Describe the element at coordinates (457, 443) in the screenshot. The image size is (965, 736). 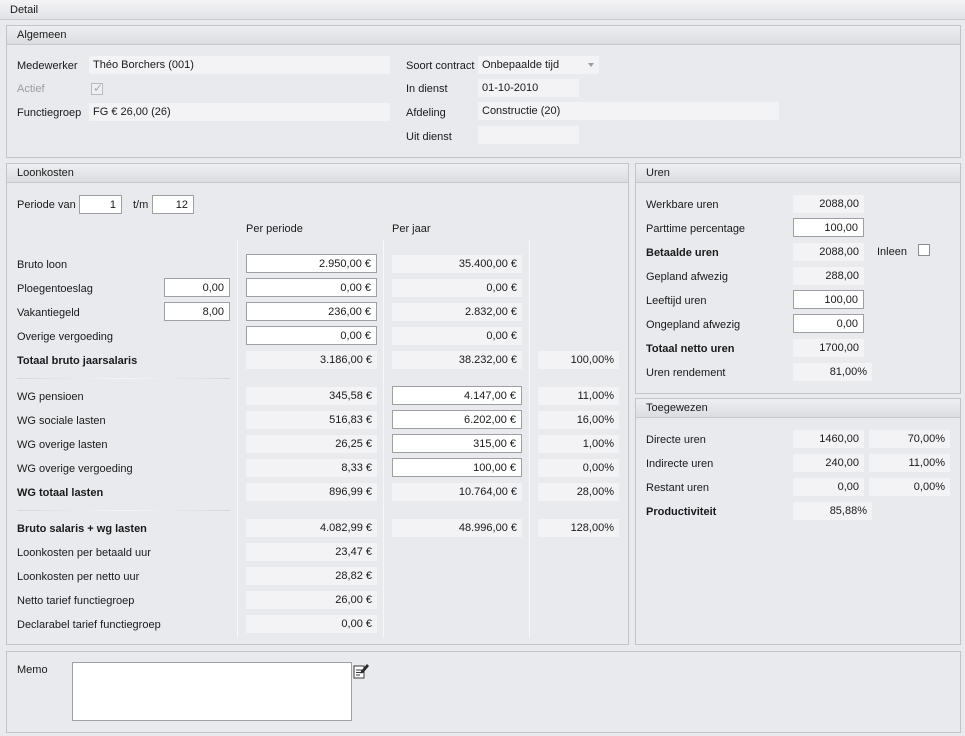
I see `wg-overige-lasten-jaar-input: 315,00 €` at that location.